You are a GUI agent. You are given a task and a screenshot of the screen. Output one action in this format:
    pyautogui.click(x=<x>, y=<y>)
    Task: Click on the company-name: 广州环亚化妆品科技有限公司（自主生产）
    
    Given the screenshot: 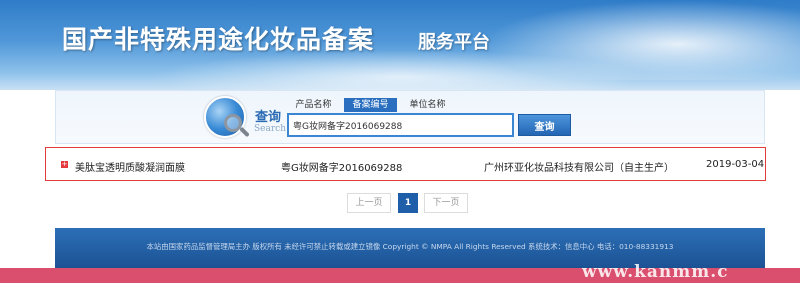 What is the action you would take?
    pyautogui.click(x=579, y=168)
    